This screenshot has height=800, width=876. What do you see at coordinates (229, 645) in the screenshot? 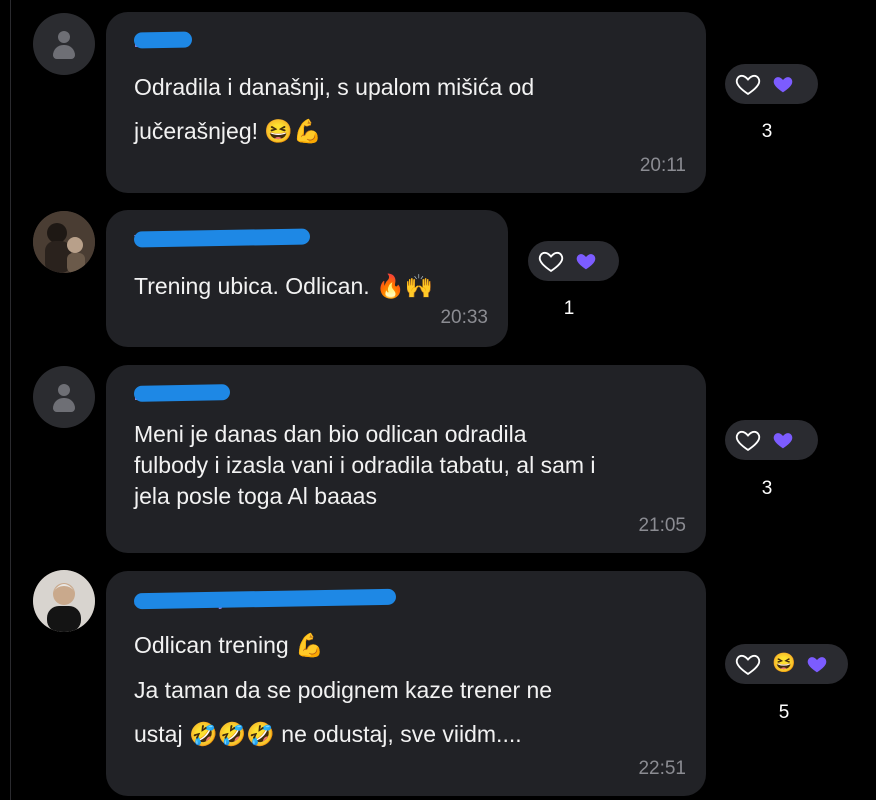
I see `message-text: Odlican trening 💪` at bounding box center [229, 645].